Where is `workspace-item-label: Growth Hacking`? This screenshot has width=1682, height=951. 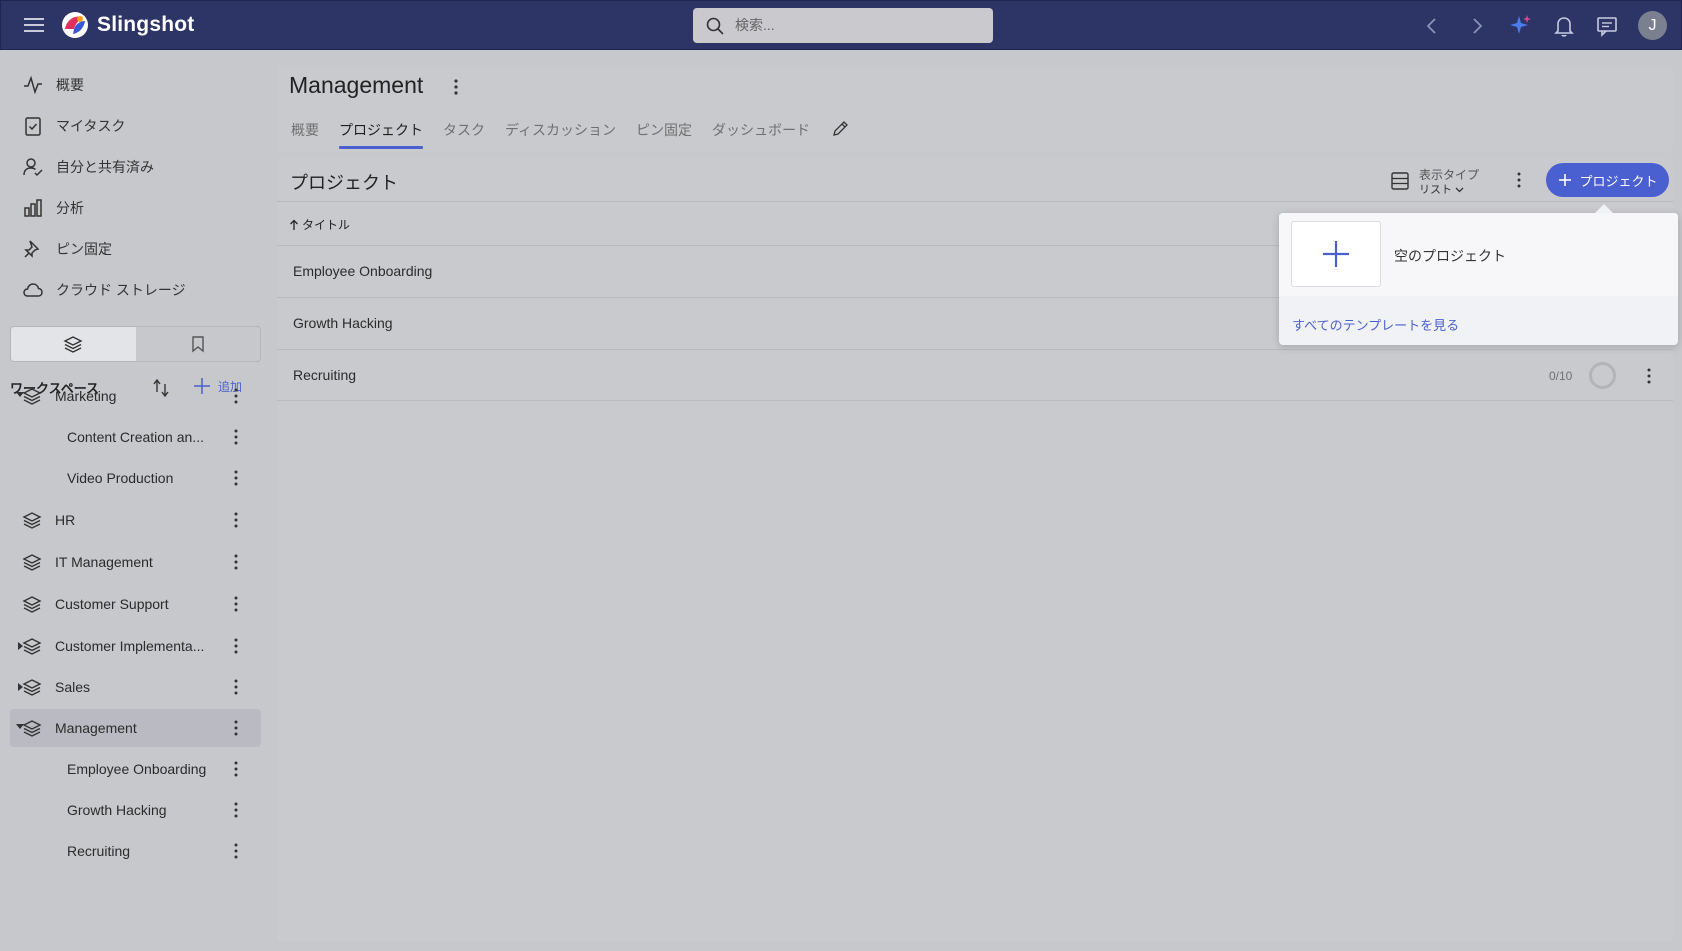 workspace-item-label: Growth Hacking is located at coordinates (117, 810).